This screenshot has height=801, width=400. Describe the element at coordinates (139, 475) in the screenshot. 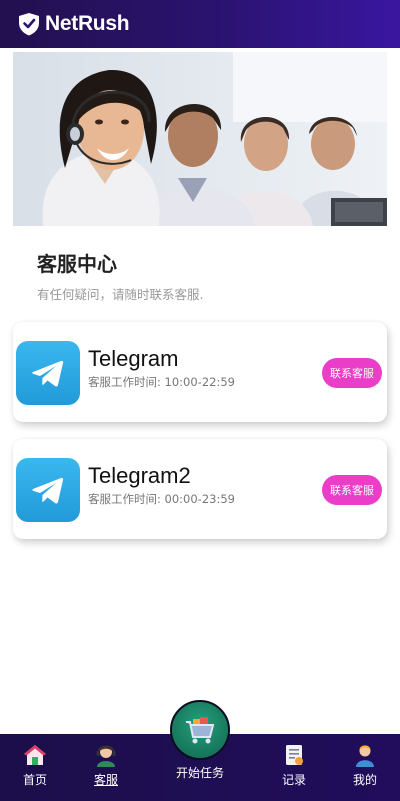

I see `contact-name: Telegram2` at that location.